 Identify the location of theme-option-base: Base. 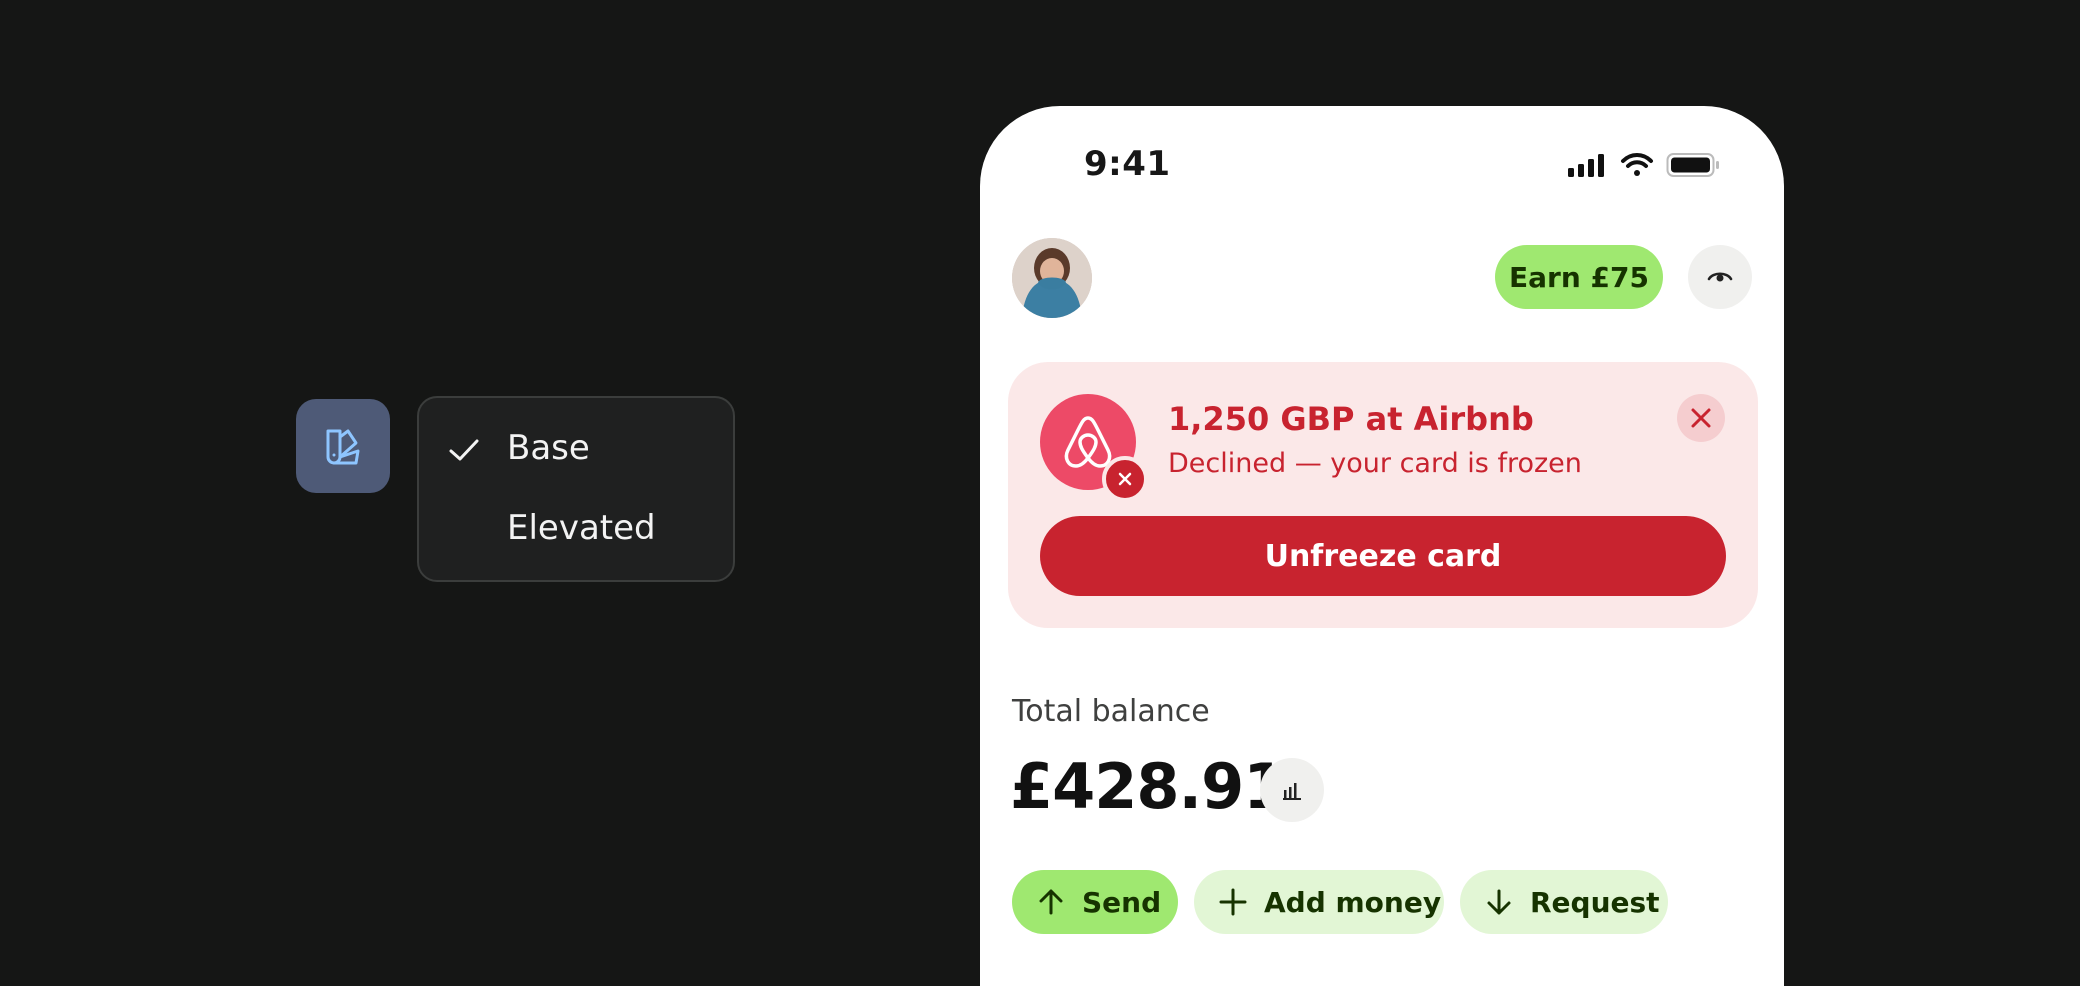
(576, 448).